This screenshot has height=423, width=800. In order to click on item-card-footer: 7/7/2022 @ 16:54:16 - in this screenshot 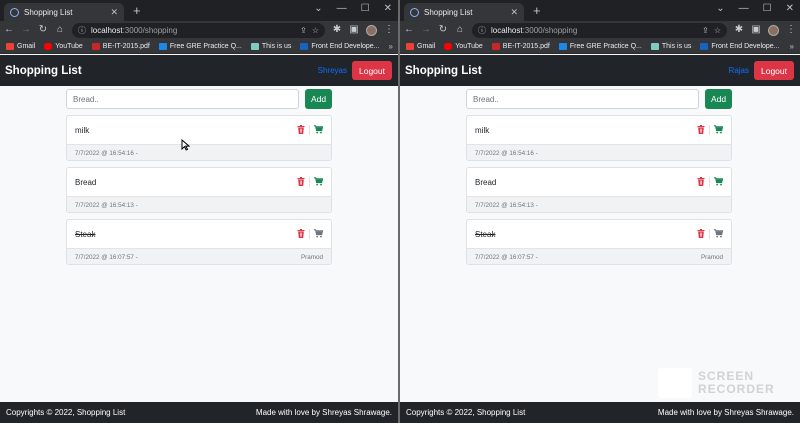, I will do `click(199, 152)`.